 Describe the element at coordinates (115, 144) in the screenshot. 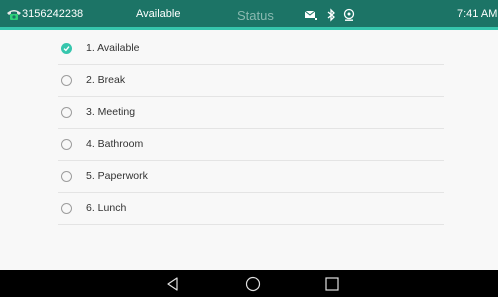

I see `status-option-label: 4. Bathroom` at that location.